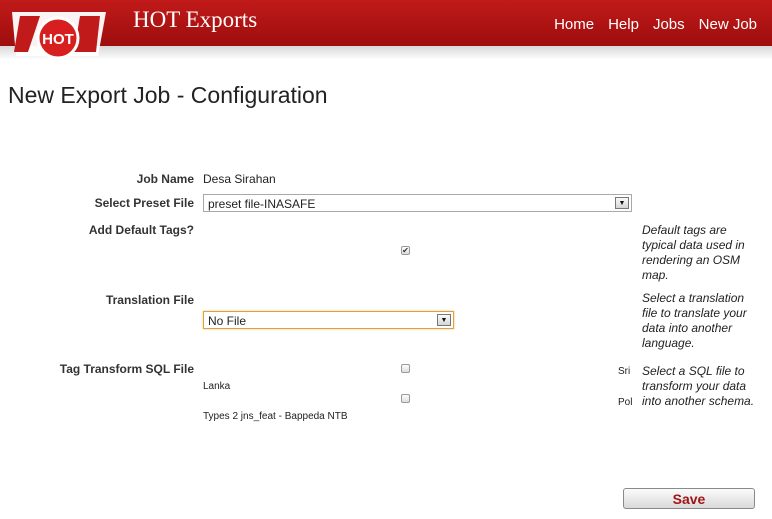 This screenshot has height=519, width=772. What do you see at coordinates (328, 320) in the screenshot?
I see `translation-select: No File ▼` at bounding box center [328, 320].